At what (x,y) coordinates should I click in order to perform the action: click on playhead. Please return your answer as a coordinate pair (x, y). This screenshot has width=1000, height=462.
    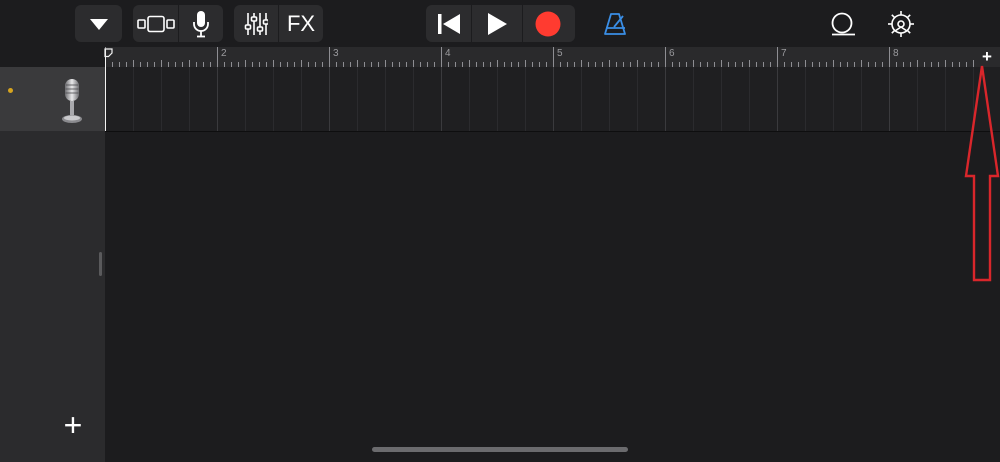
    Looking at the image, I should click on (105, 90).